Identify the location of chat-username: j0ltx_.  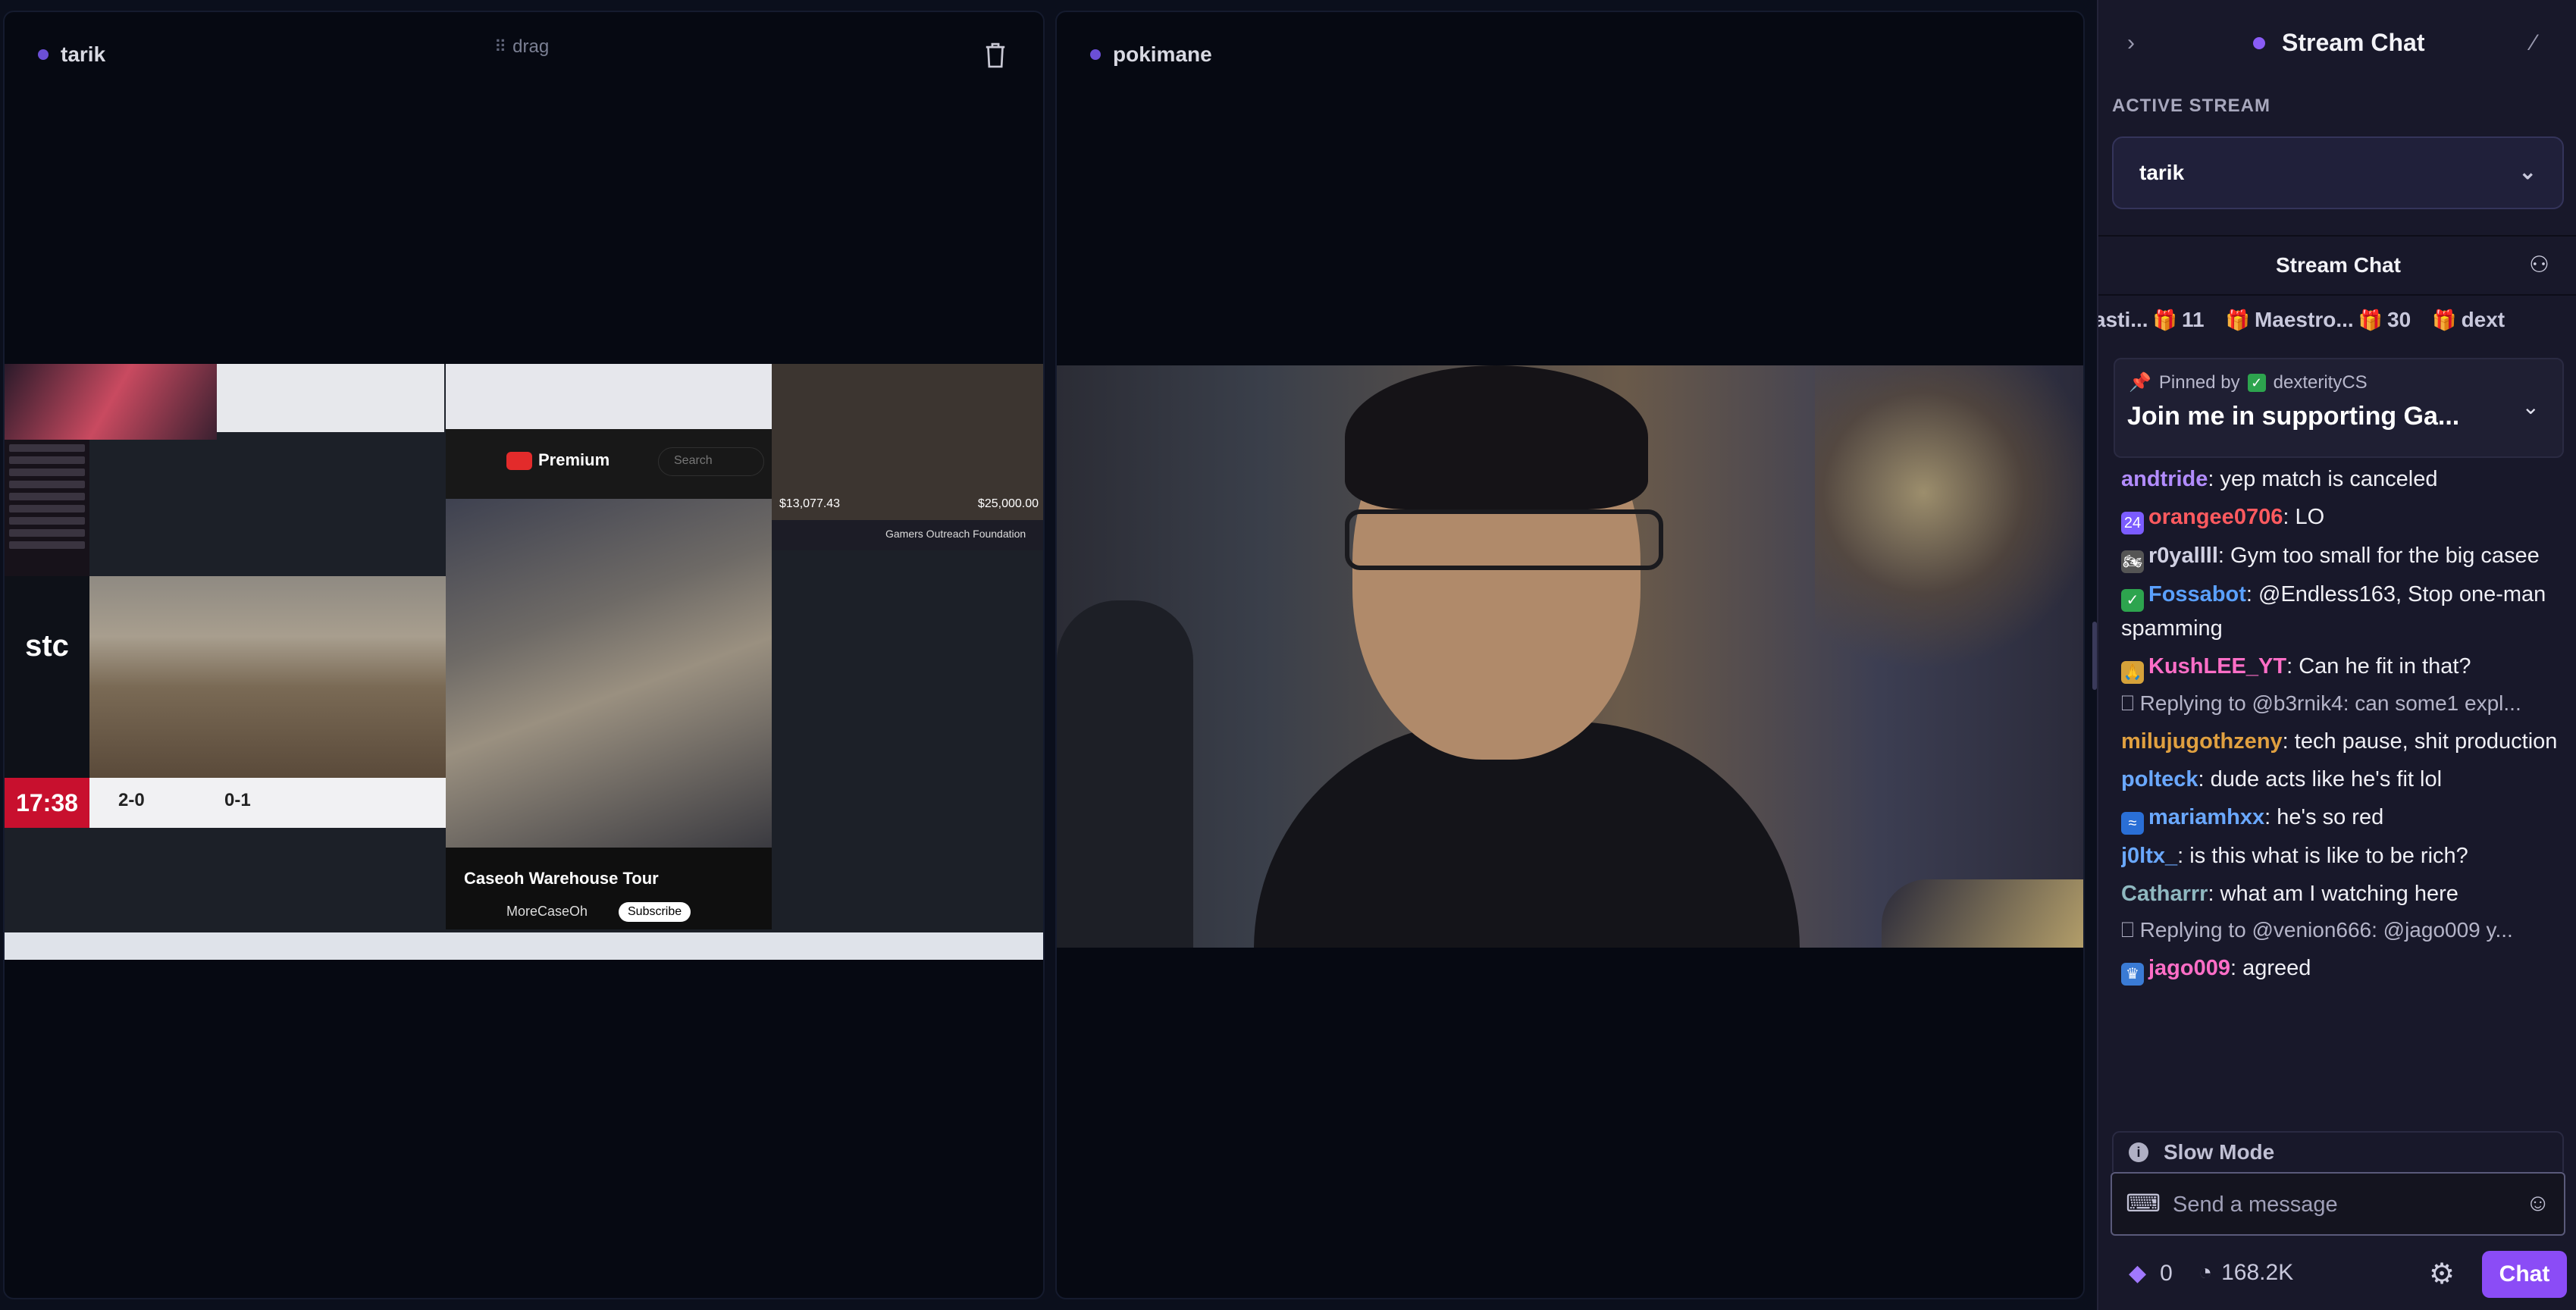
(2149, 856).